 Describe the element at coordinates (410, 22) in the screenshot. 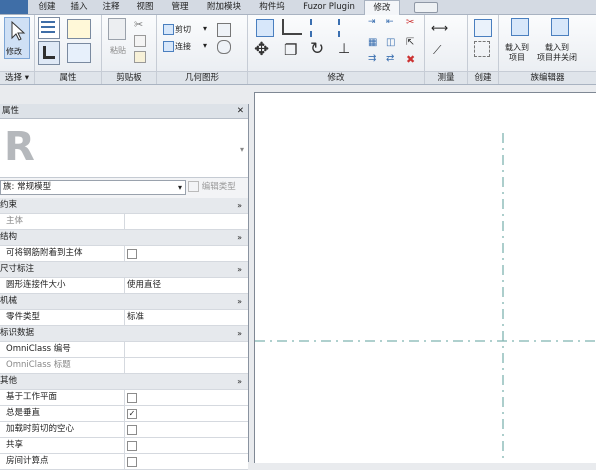

I see `unpin-icon: ✂` at that location.